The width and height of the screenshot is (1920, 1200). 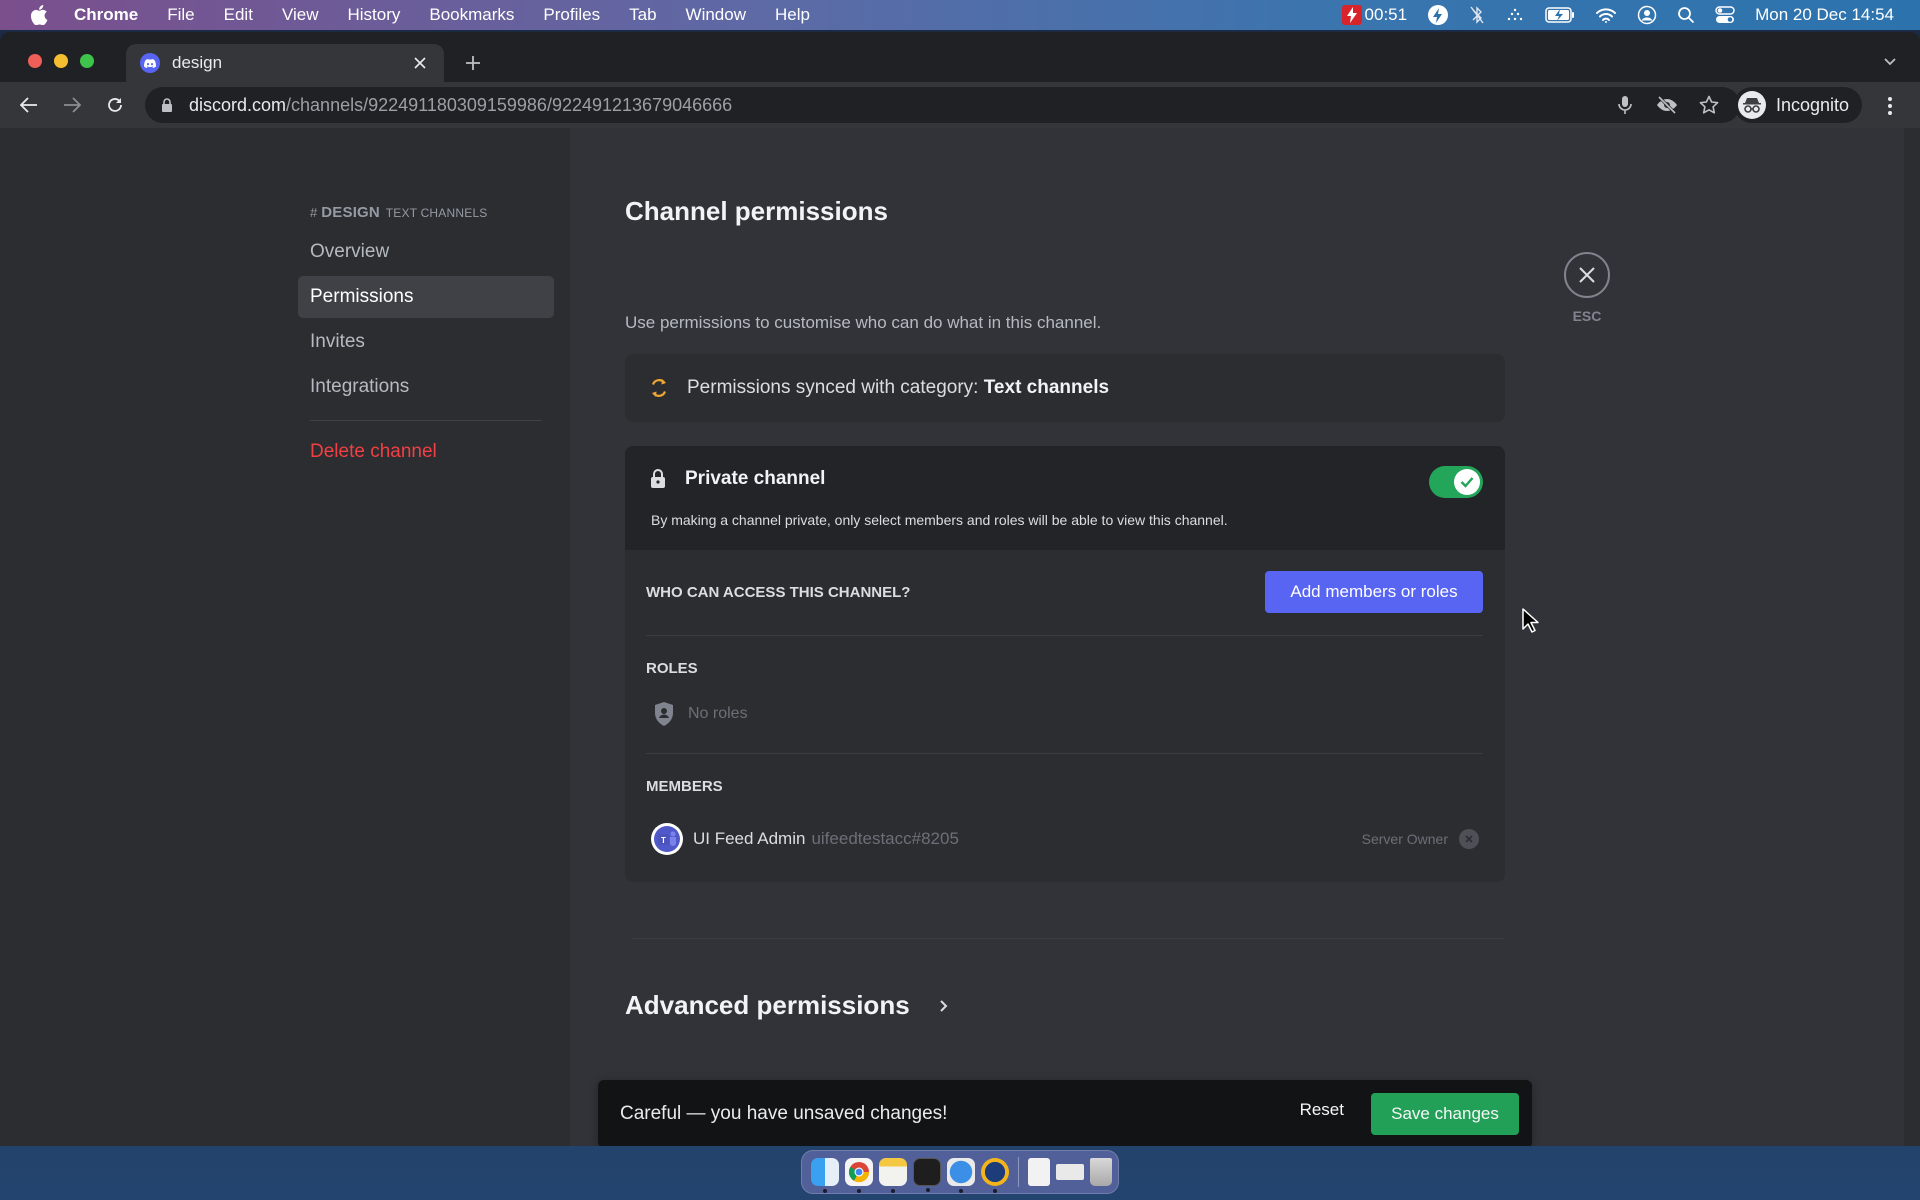 I want to click on close-settings: ESC, so click(x=1587, y=288).